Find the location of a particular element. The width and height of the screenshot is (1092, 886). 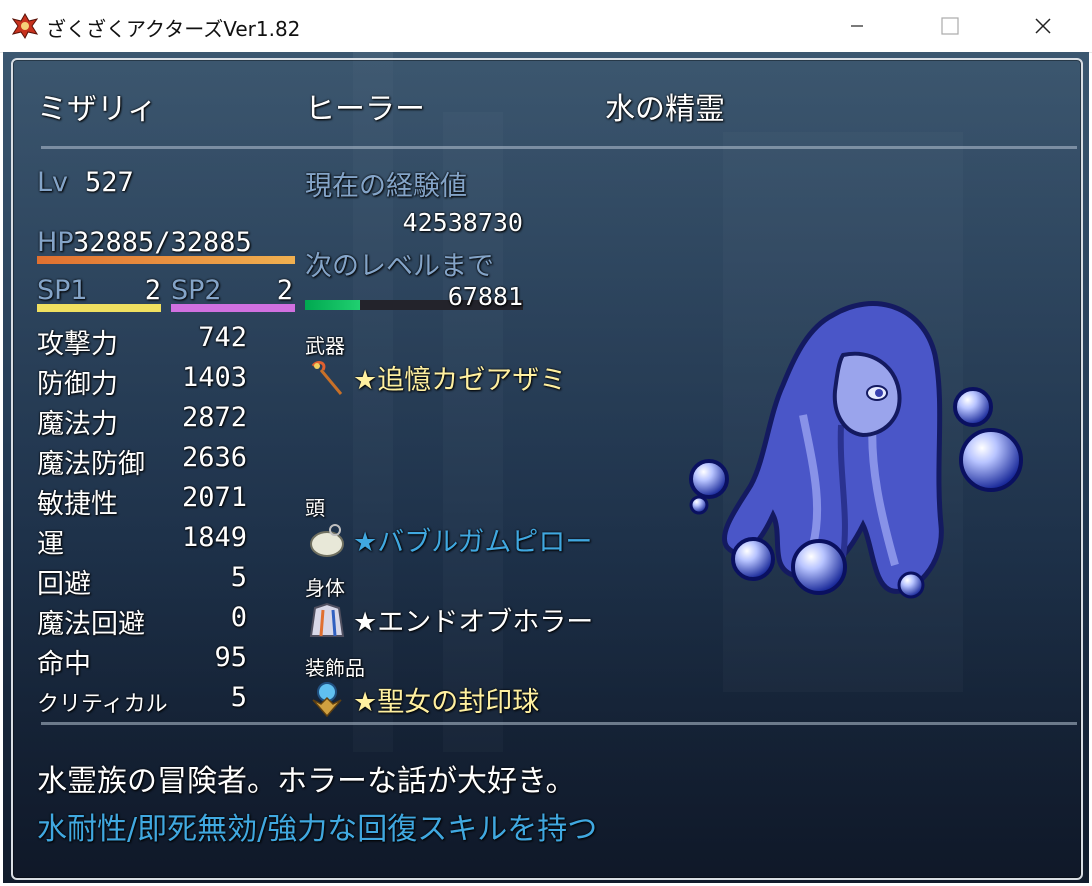

minimize-button is located at coordinates (857, 26).